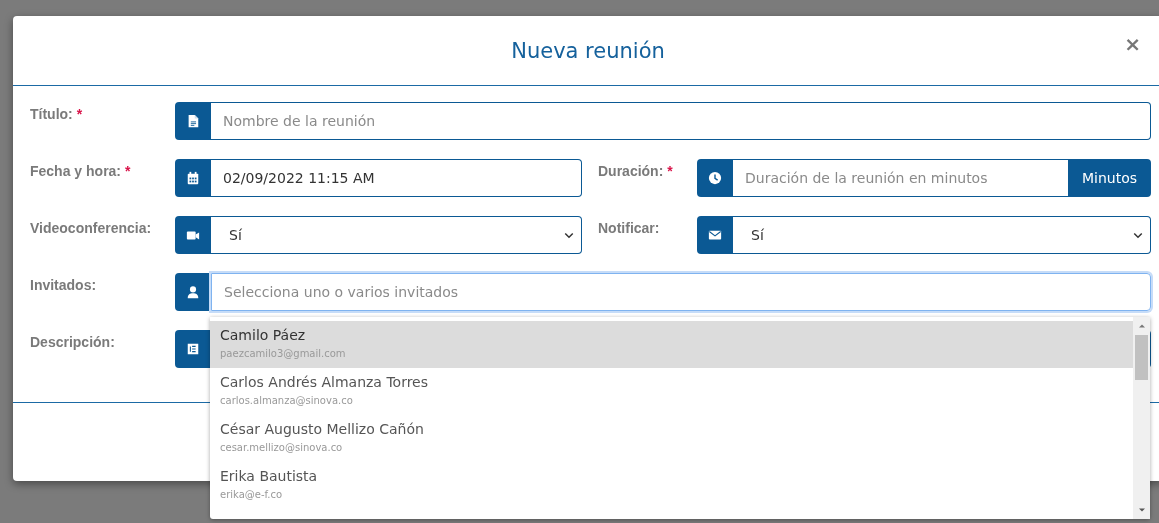  What do you see at coordinates (636, 170) in the screenshot?
I see `field-label: Duración: *` at bounding box center [636, 170].